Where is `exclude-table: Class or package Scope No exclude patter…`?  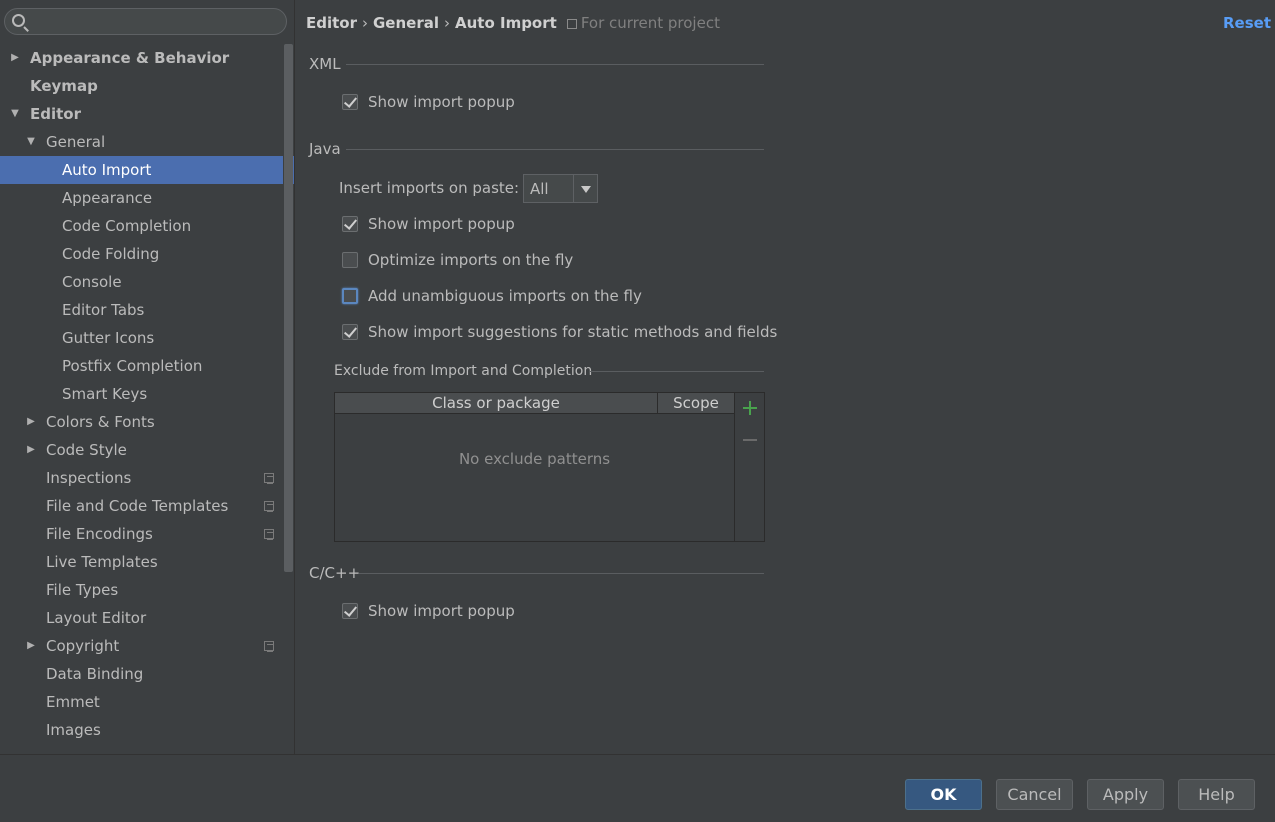
exclude-table: Class or package Scope No exclude patter… is located at coordinates (549, 467).